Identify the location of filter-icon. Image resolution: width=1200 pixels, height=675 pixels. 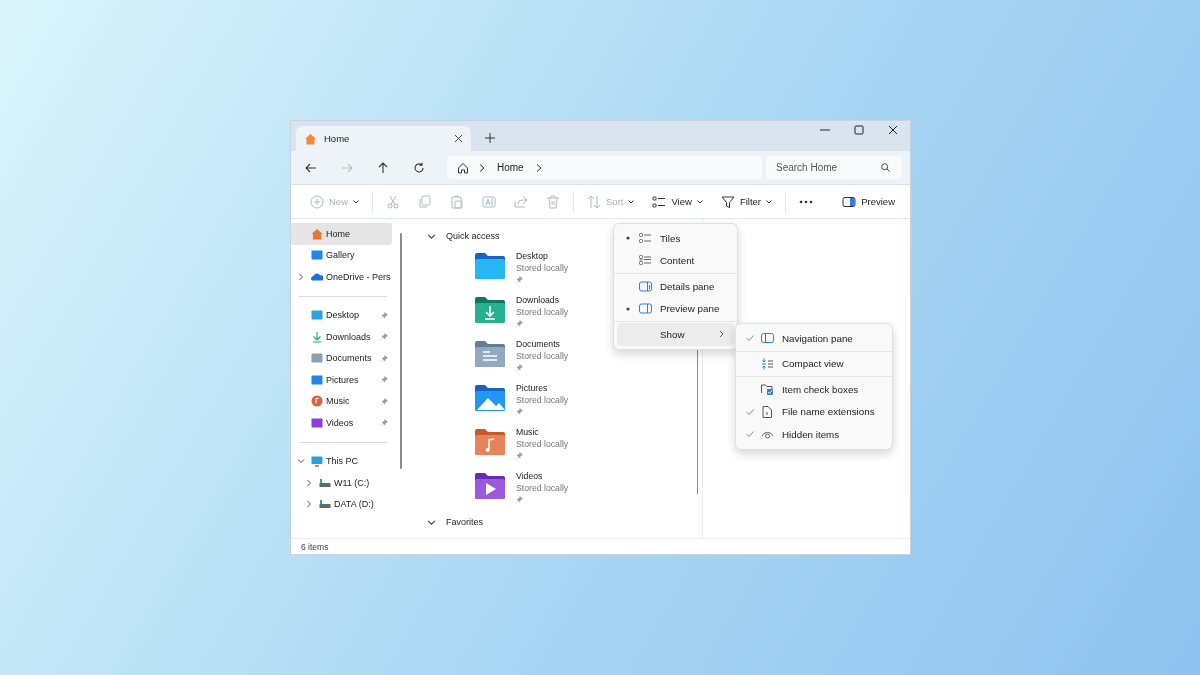
(727, 201).